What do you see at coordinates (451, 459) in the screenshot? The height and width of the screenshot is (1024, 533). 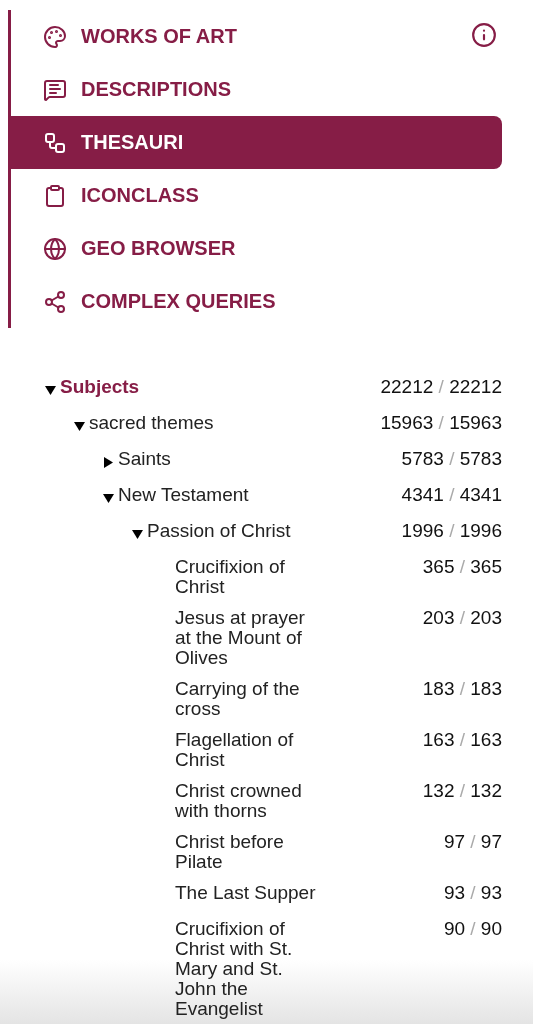 I see `node-count: 5783 / 5783` at bounding box center [451, 459].